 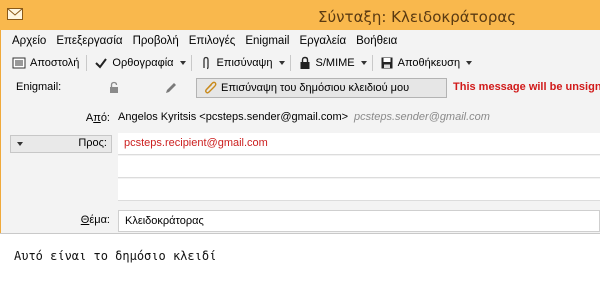 I want to click on send-button: Αποστολή, so click(x=45, y=63).